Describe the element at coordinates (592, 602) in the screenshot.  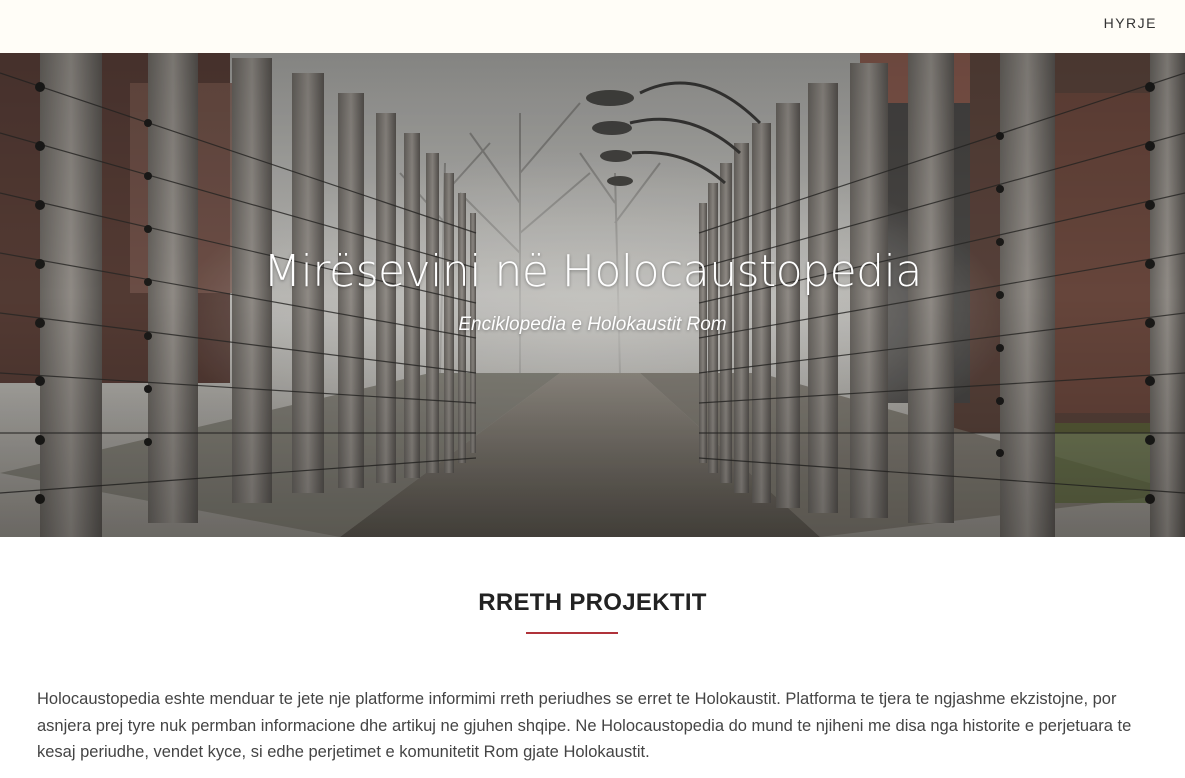
I see `section-heading: RRETH PROJEKTIT` at that location.